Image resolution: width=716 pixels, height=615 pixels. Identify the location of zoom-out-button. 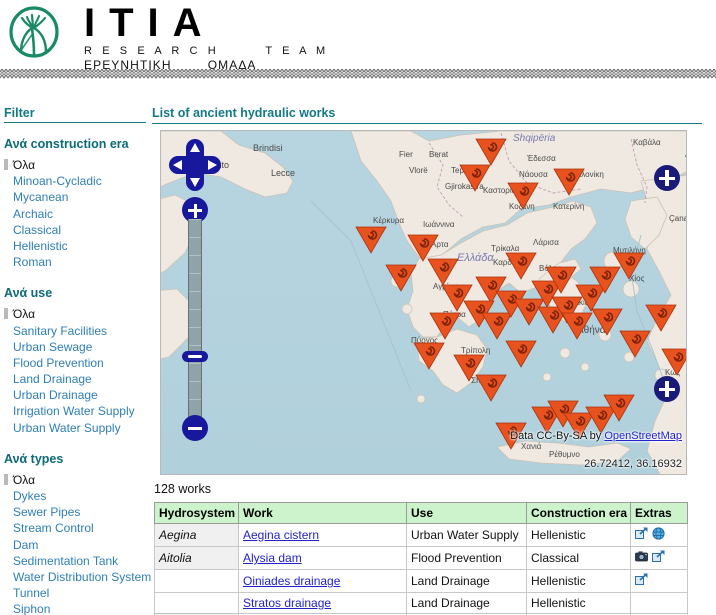
(195, 428).